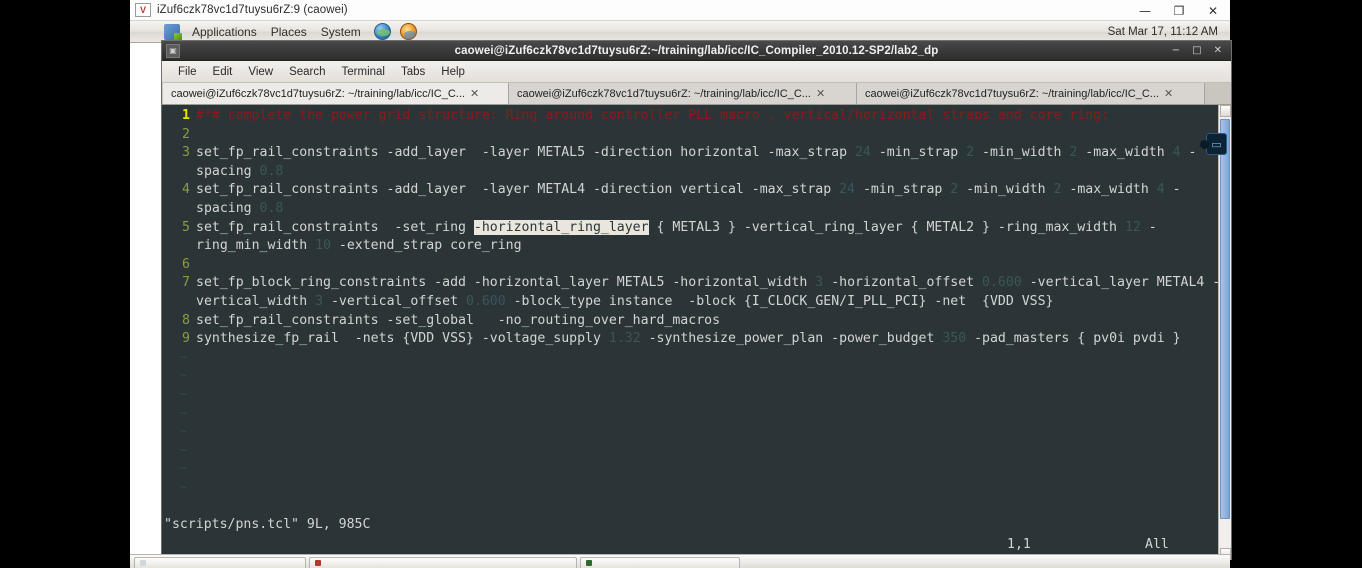 Image resolution: width=1362 pixels, height=568 pixels. What do you see at coordinates (341, 32) in the screenshot?
I see `menu-system: System` at bounding box center [341, 32].